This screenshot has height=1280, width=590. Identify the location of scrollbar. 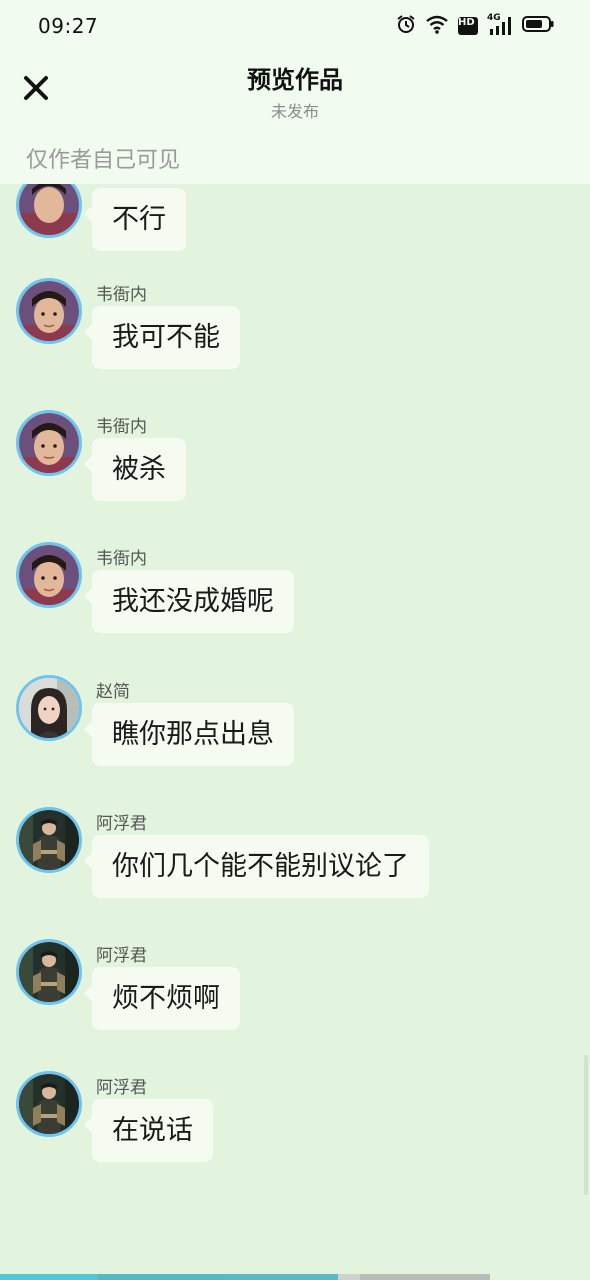
(586, 1125).